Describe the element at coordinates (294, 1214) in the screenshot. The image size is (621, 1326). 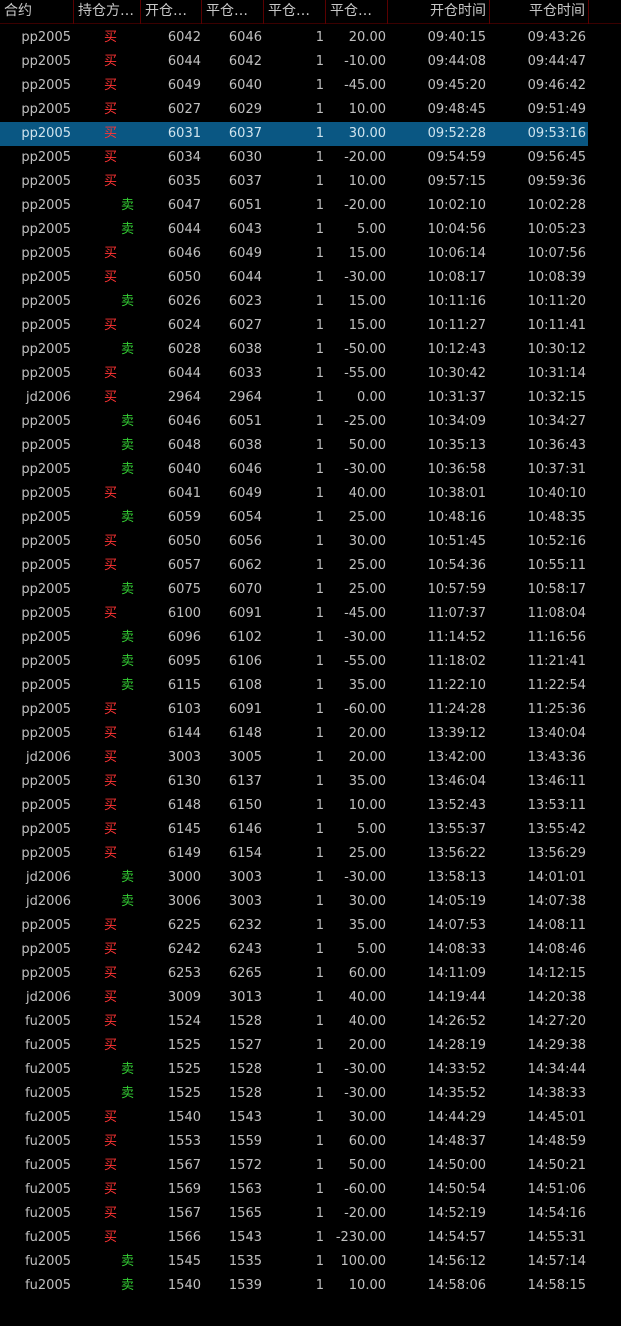
I see `table-row: fu2005 买 1567 1565 1 -20.00 14:52:19 14:54:16` at that location.